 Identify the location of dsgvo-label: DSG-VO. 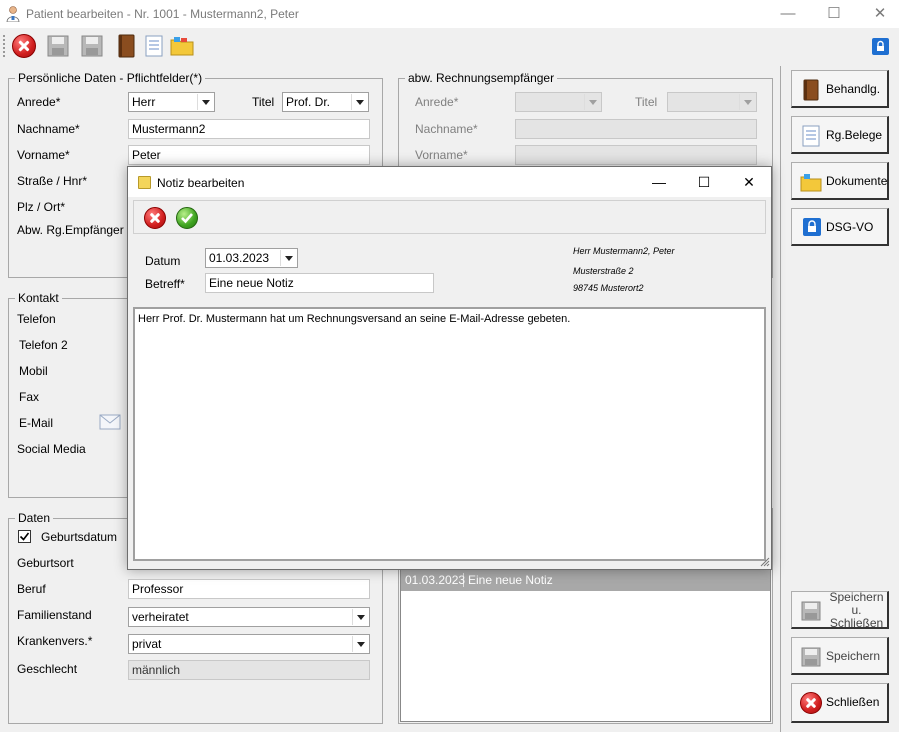
(850, 226).